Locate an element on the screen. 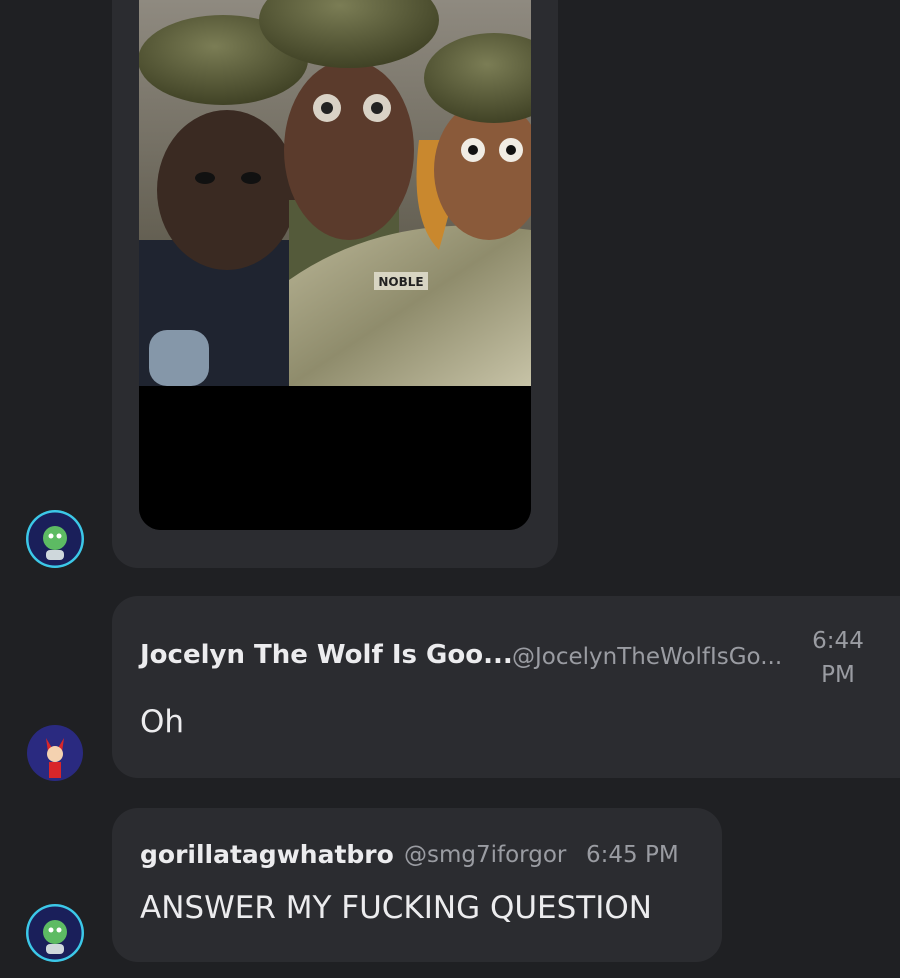 The image size is (900, 978). message-text: Oh is located at coordinates (162, 722).